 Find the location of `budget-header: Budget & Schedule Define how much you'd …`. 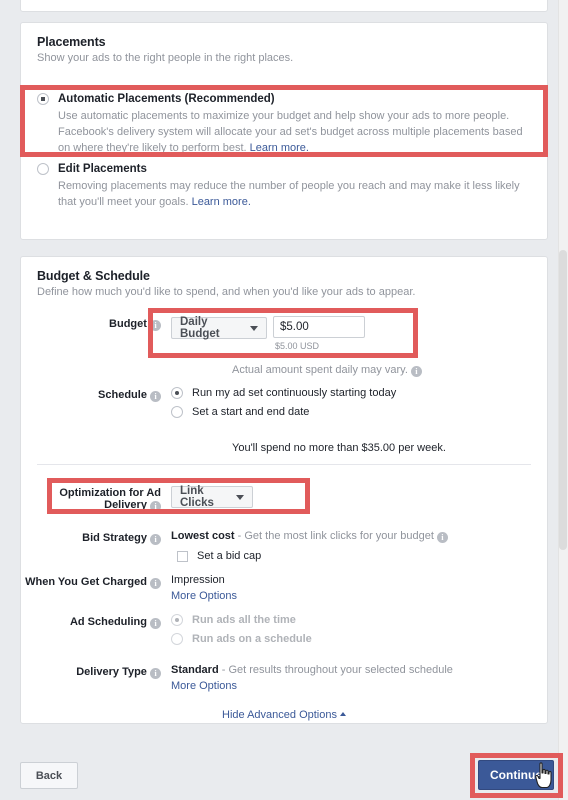

budget-header: Budget & Schedule Define how much you'd … is located at coordinates (226, 283).